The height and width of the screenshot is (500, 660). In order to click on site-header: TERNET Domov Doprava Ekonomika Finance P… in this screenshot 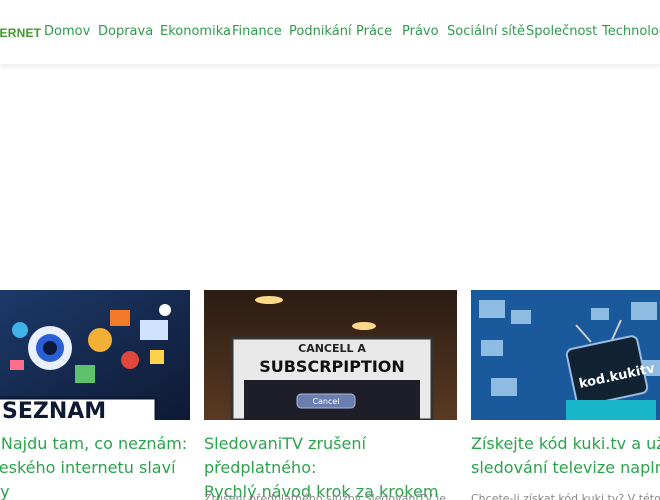, I will do `click(330, 32)`.